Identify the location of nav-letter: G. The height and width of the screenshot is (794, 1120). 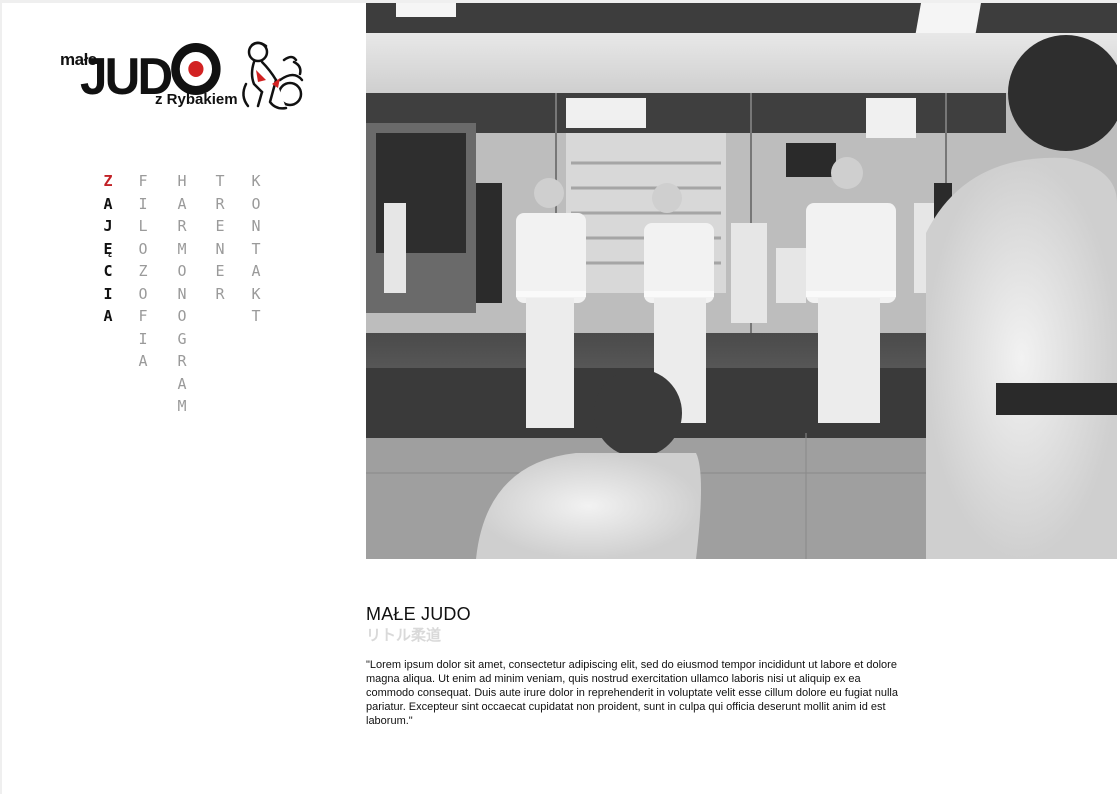
(182, 338).